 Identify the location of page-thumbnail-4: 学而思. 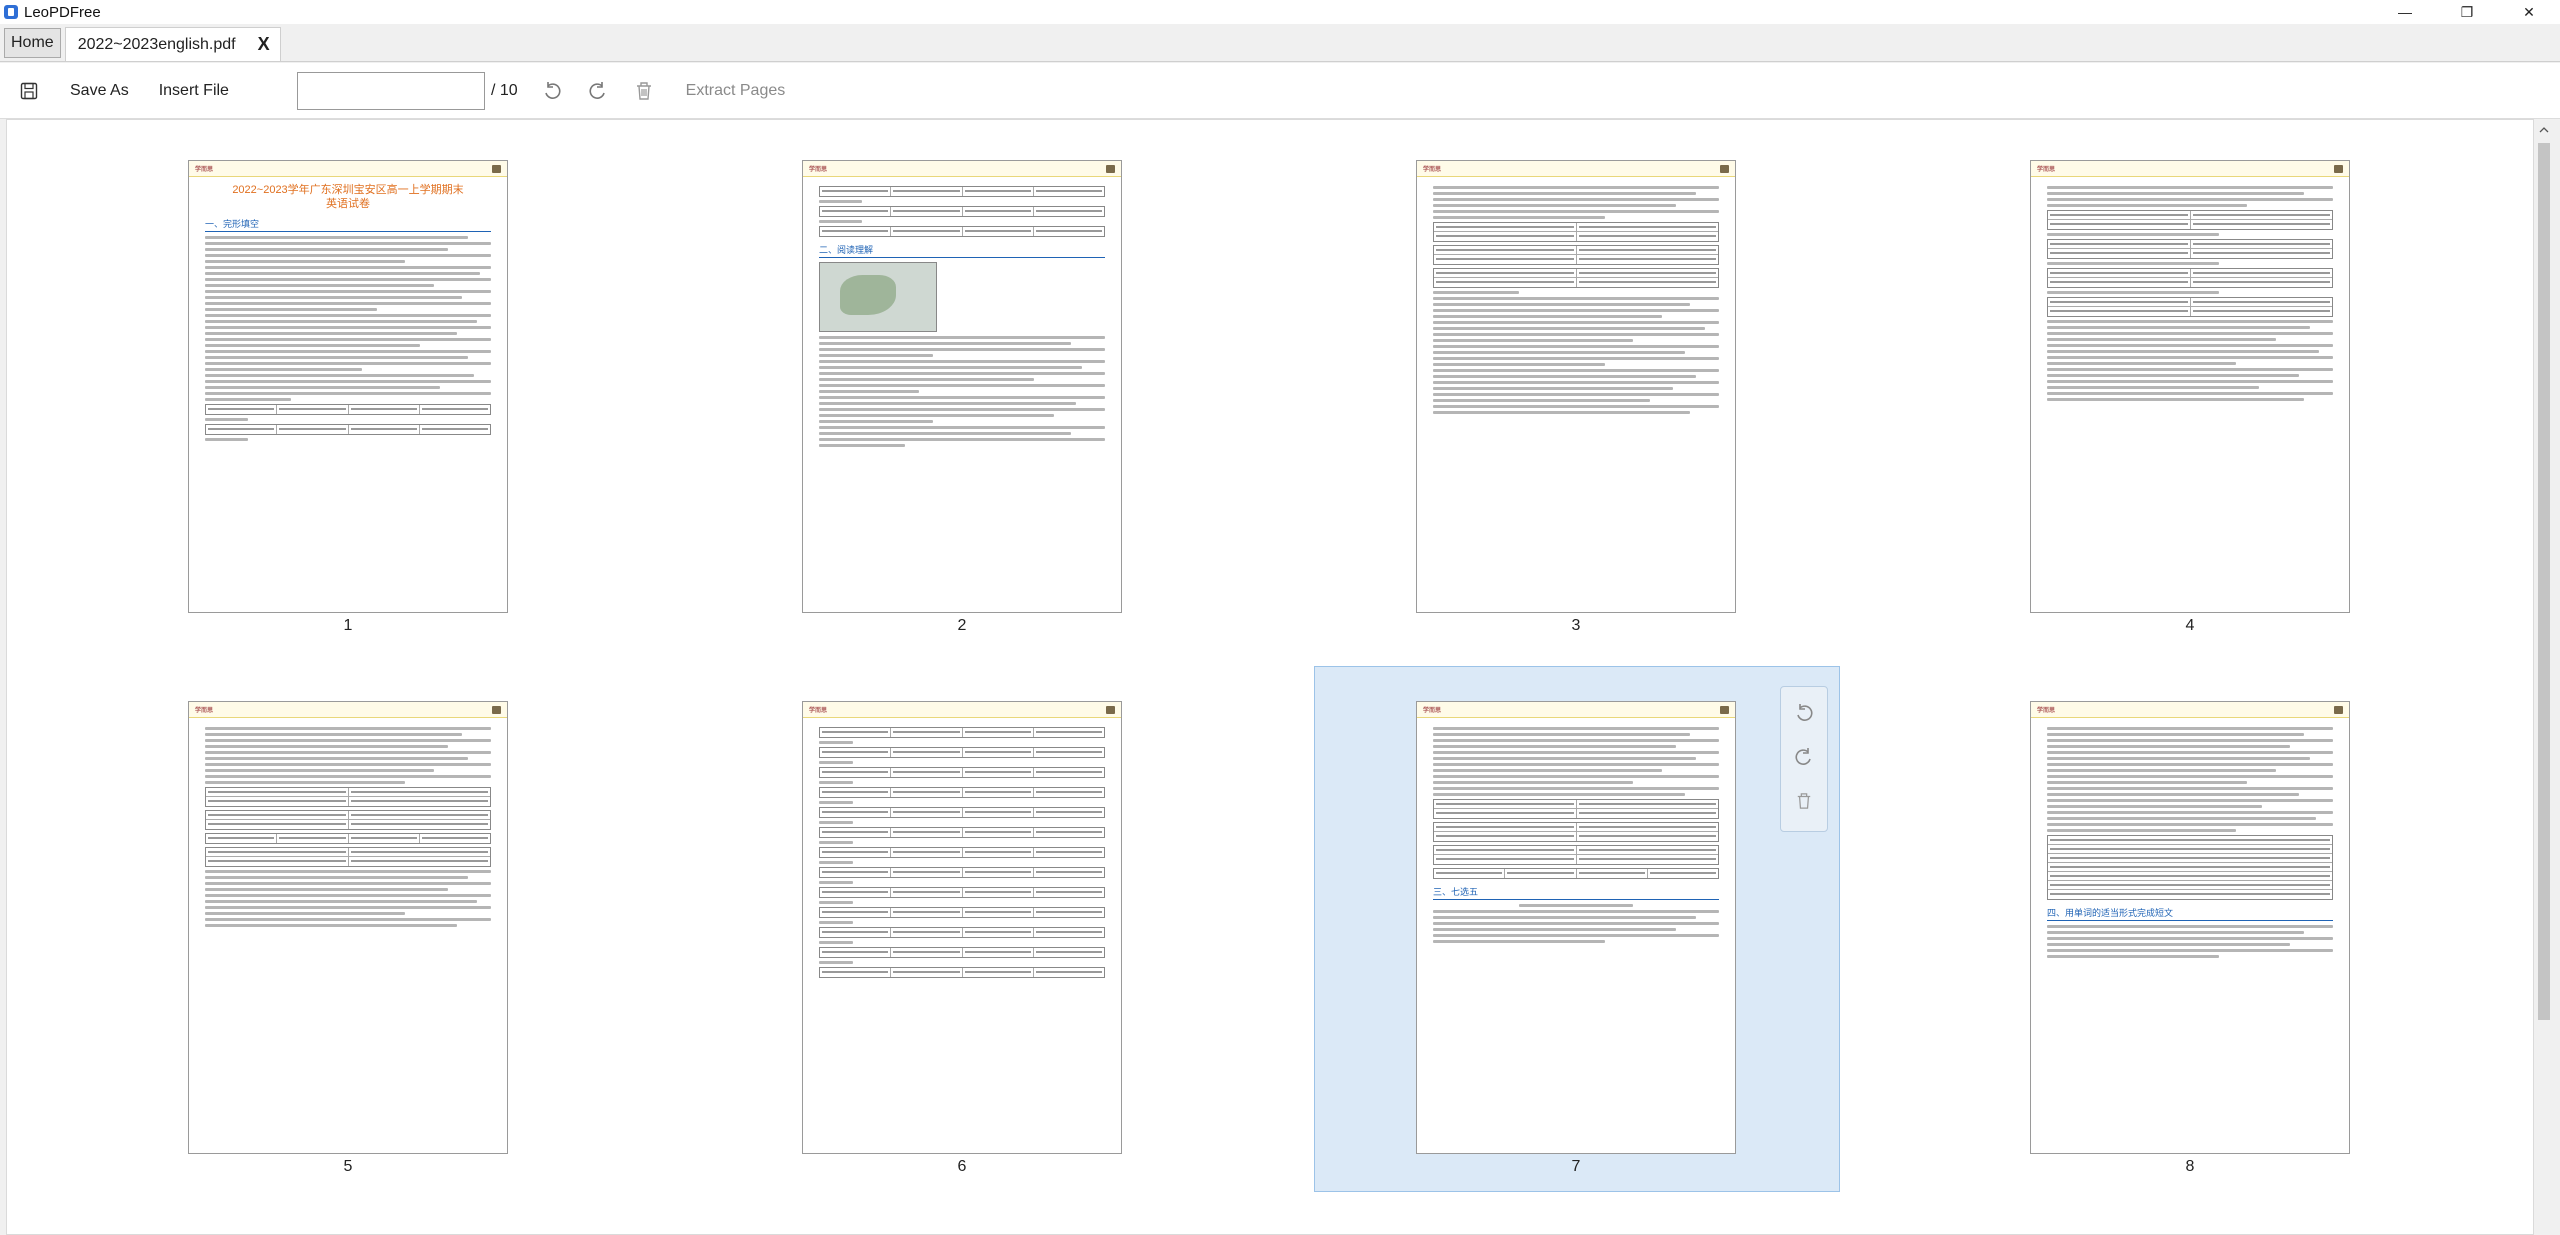
(2190, 386).